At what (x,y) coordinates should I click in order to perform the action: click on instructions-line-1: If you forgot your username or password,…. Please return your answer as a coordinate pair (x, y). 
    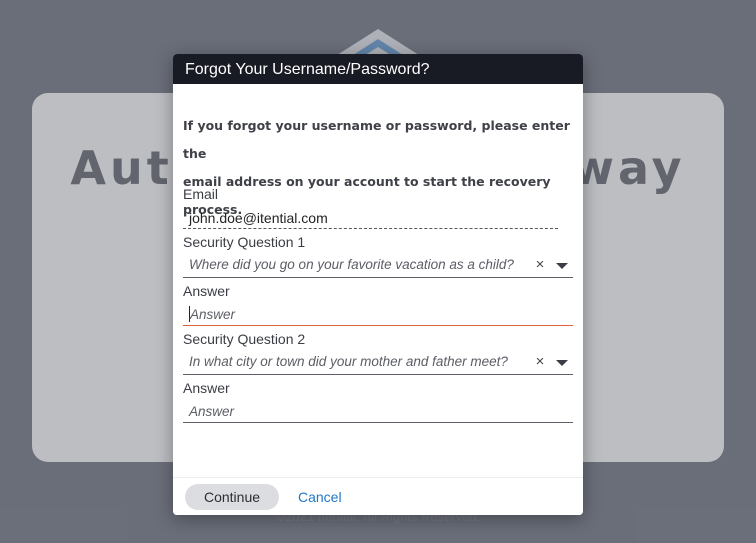
    Looking at the image, I should click on (376, 139).